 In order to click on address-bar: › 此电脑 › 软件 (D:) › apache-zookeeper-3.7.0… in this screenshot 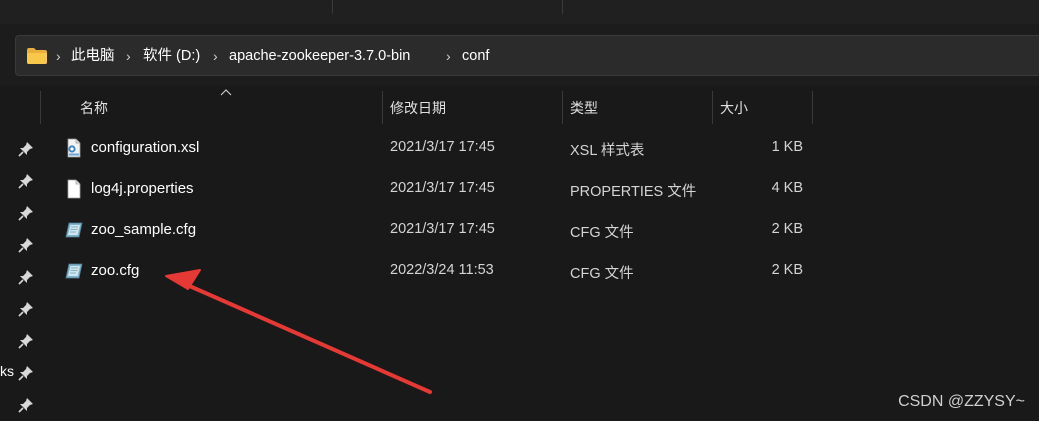, I will do `click(527, 55)`.